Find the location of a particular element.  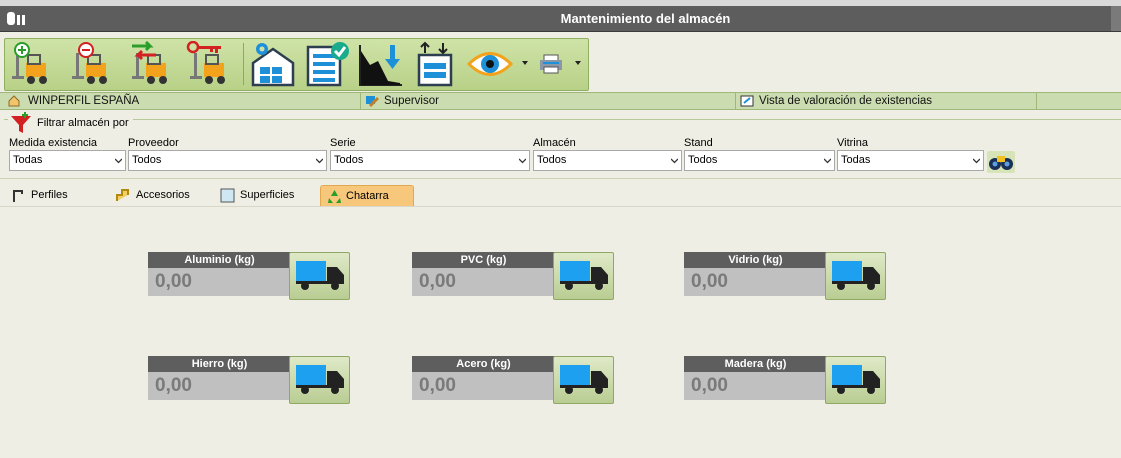

filter-serie-label: Serie is located at coordinates (343, 143).